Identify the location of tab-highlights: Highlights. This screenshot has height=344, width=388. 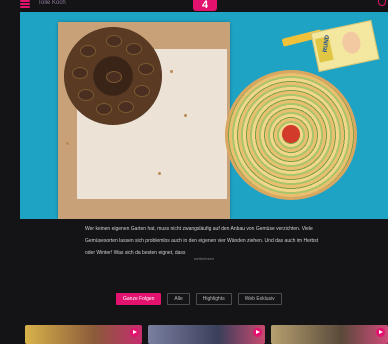
(213, 299).